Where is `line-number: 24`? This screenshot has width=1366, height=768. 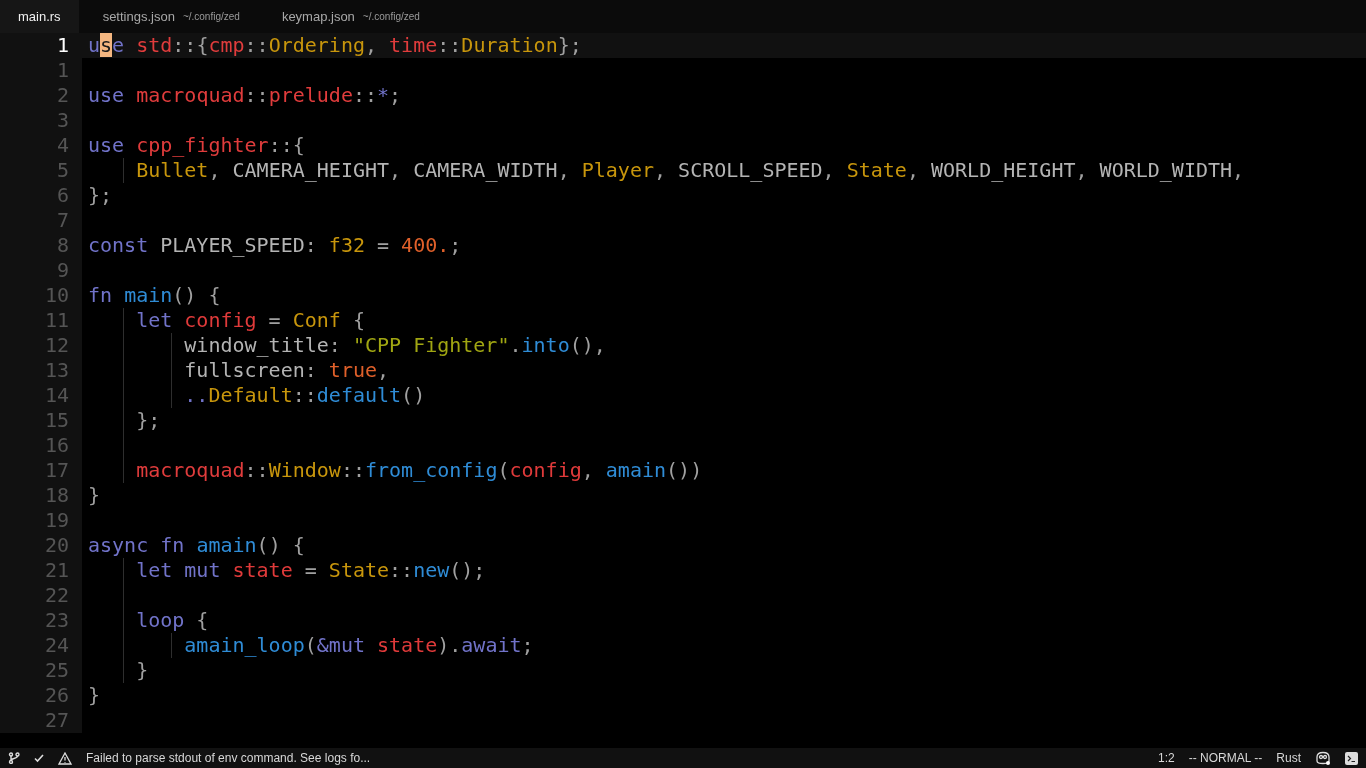
line-number: 24 is located at coordinates (57, 645).